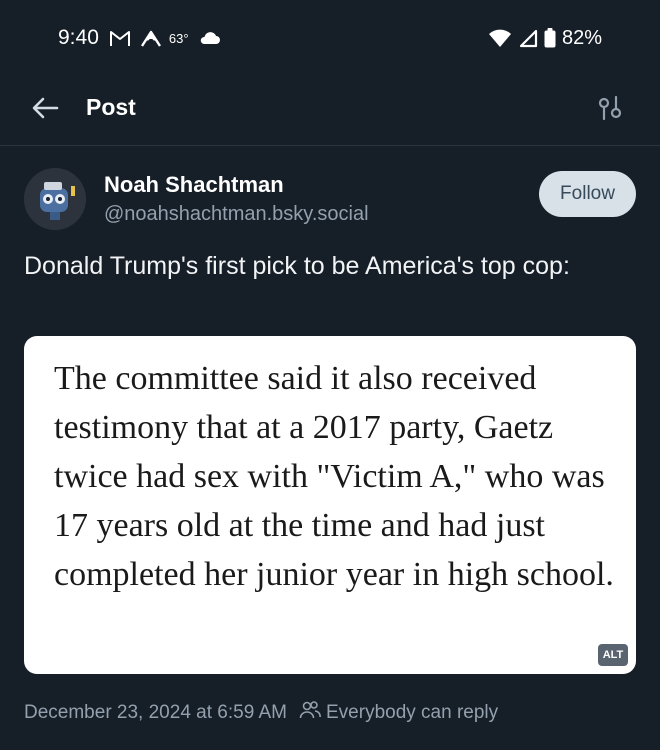 This screenshot has width=660, height=750. What do you see at coordinates (55, 199) in the screenshot?
I see `avatar` at bounding box center [55, 199].